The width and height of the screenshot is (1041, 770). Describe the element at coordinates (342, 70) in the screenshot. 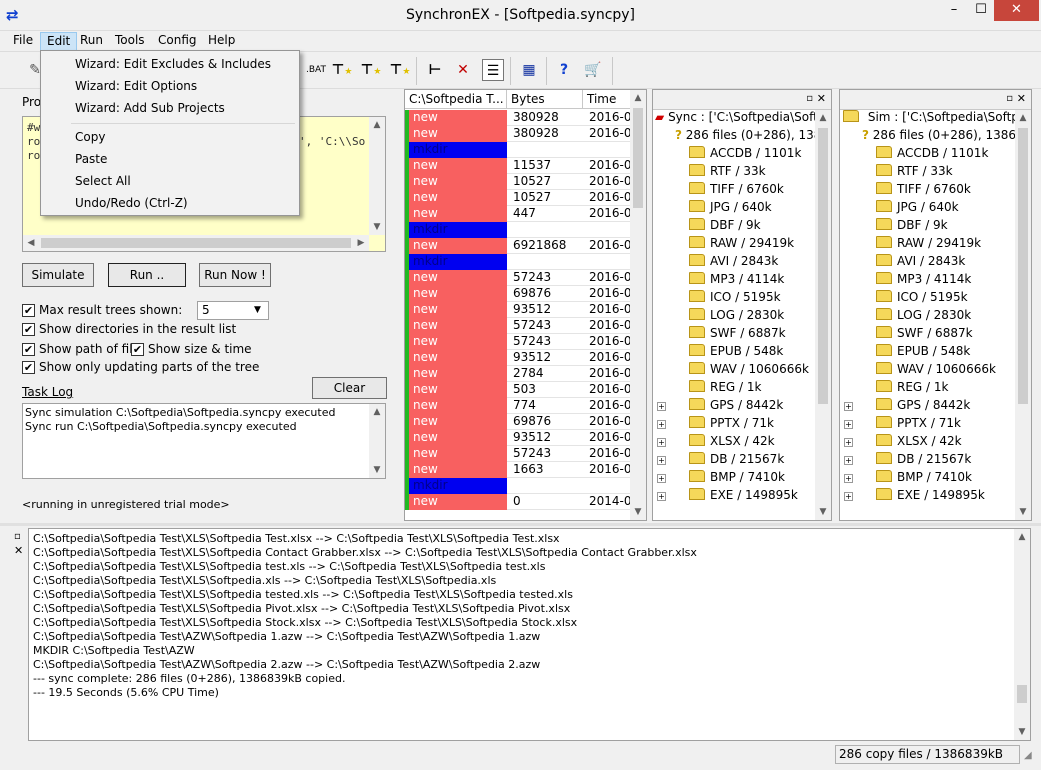

I see `tree-star-icon: ⊤★` at that location.